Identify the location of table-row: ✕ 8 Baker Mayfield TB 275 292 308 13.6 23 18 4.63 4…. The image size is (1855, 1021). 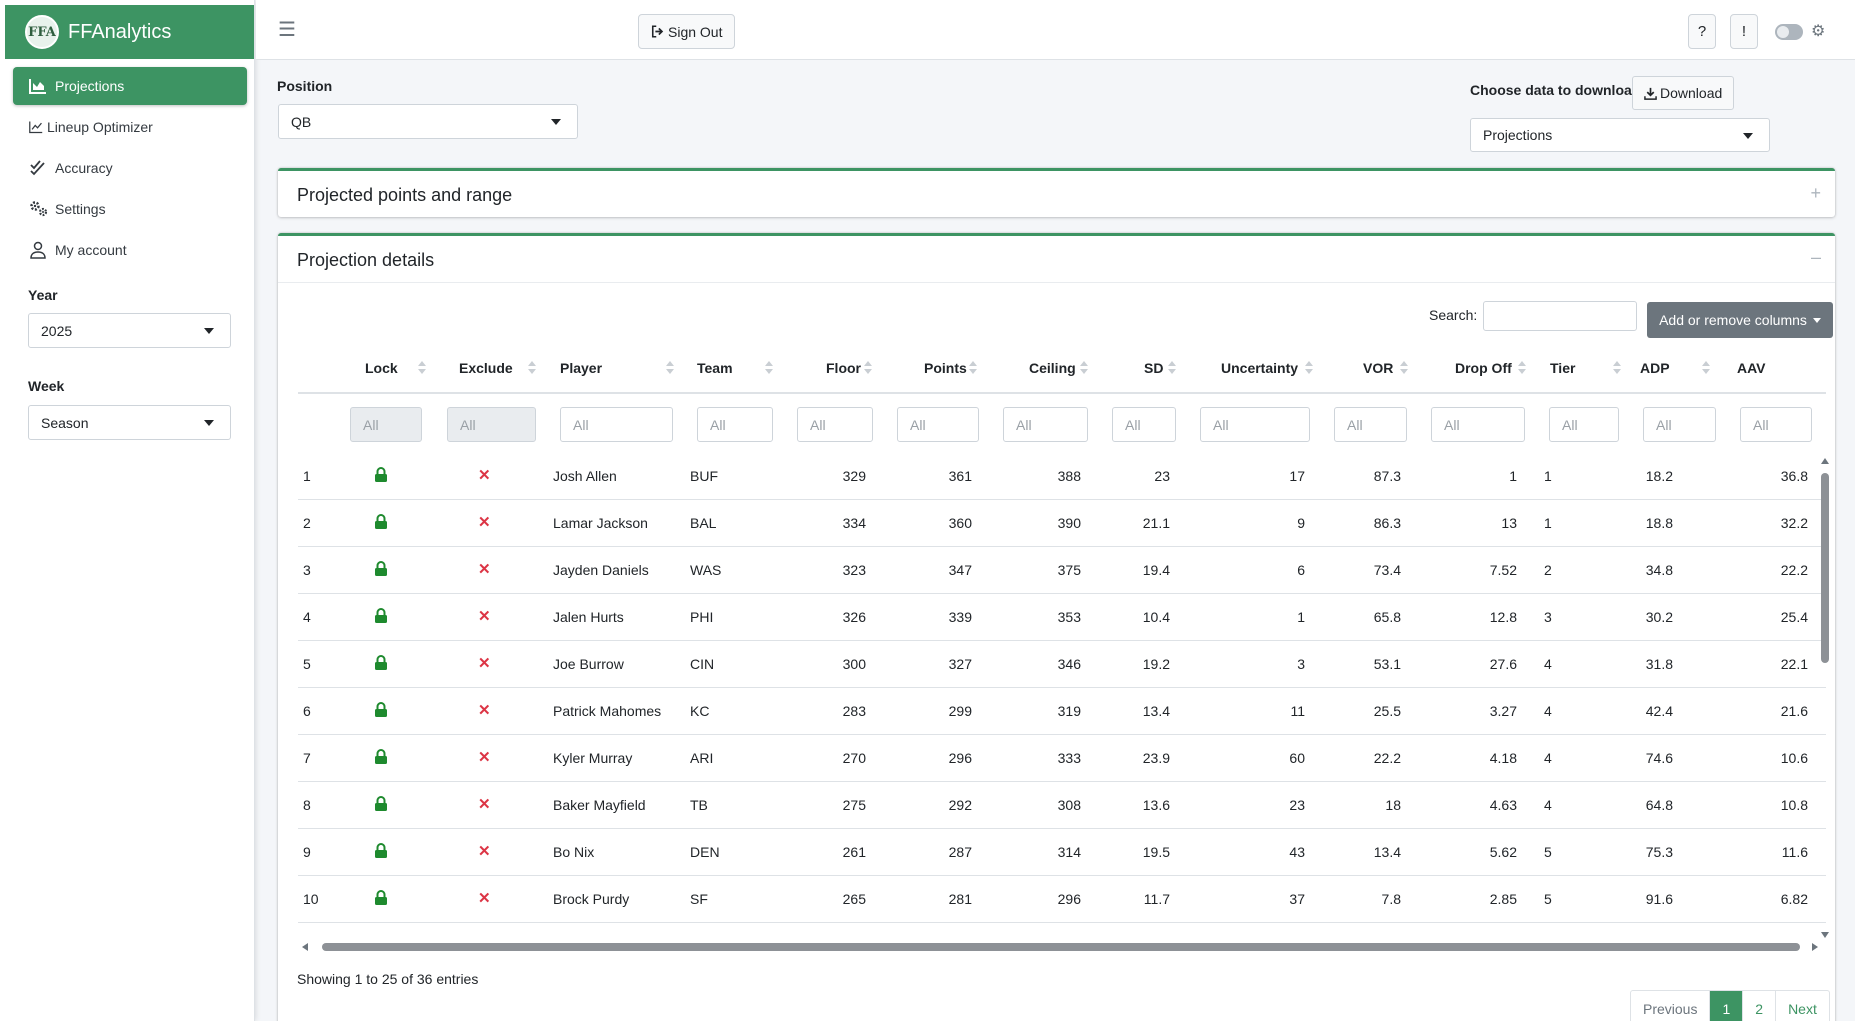
(1062, 805).